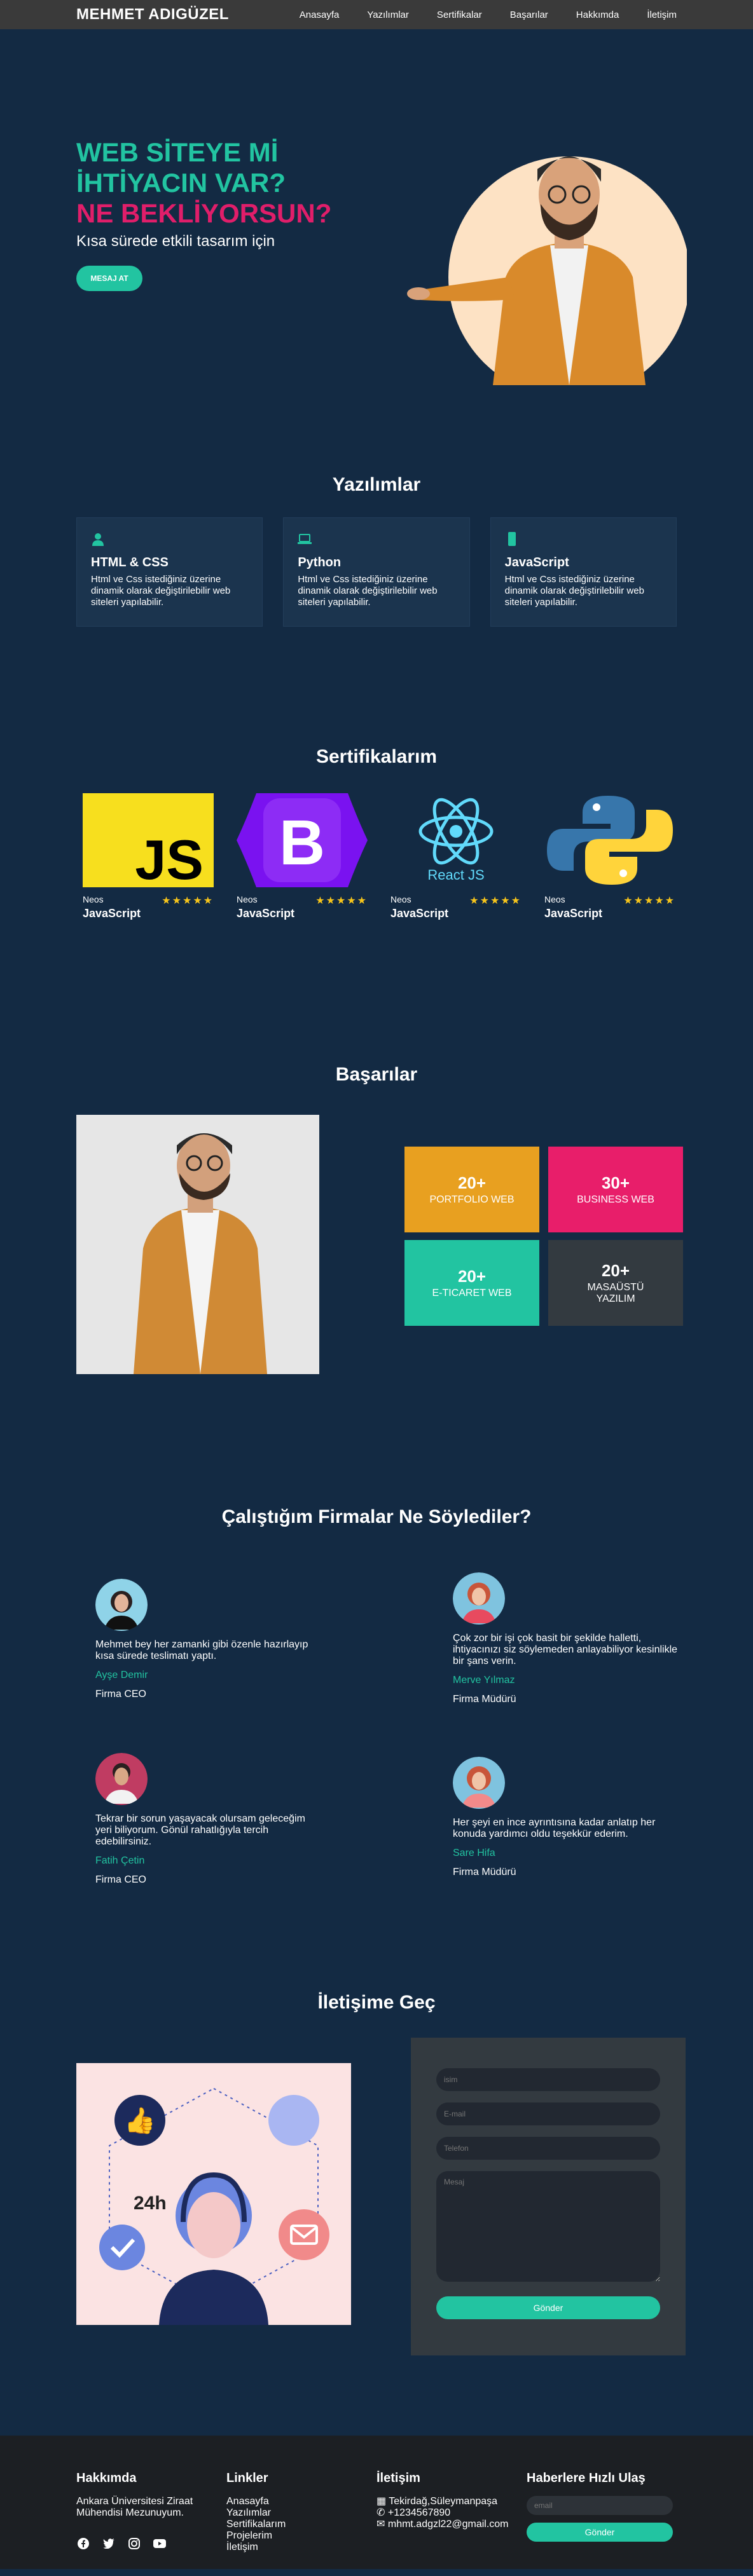  What do you see at coordinates (547, 270) in the screenshot?
I see `hero-person-image` at bounding box center [547, 270].